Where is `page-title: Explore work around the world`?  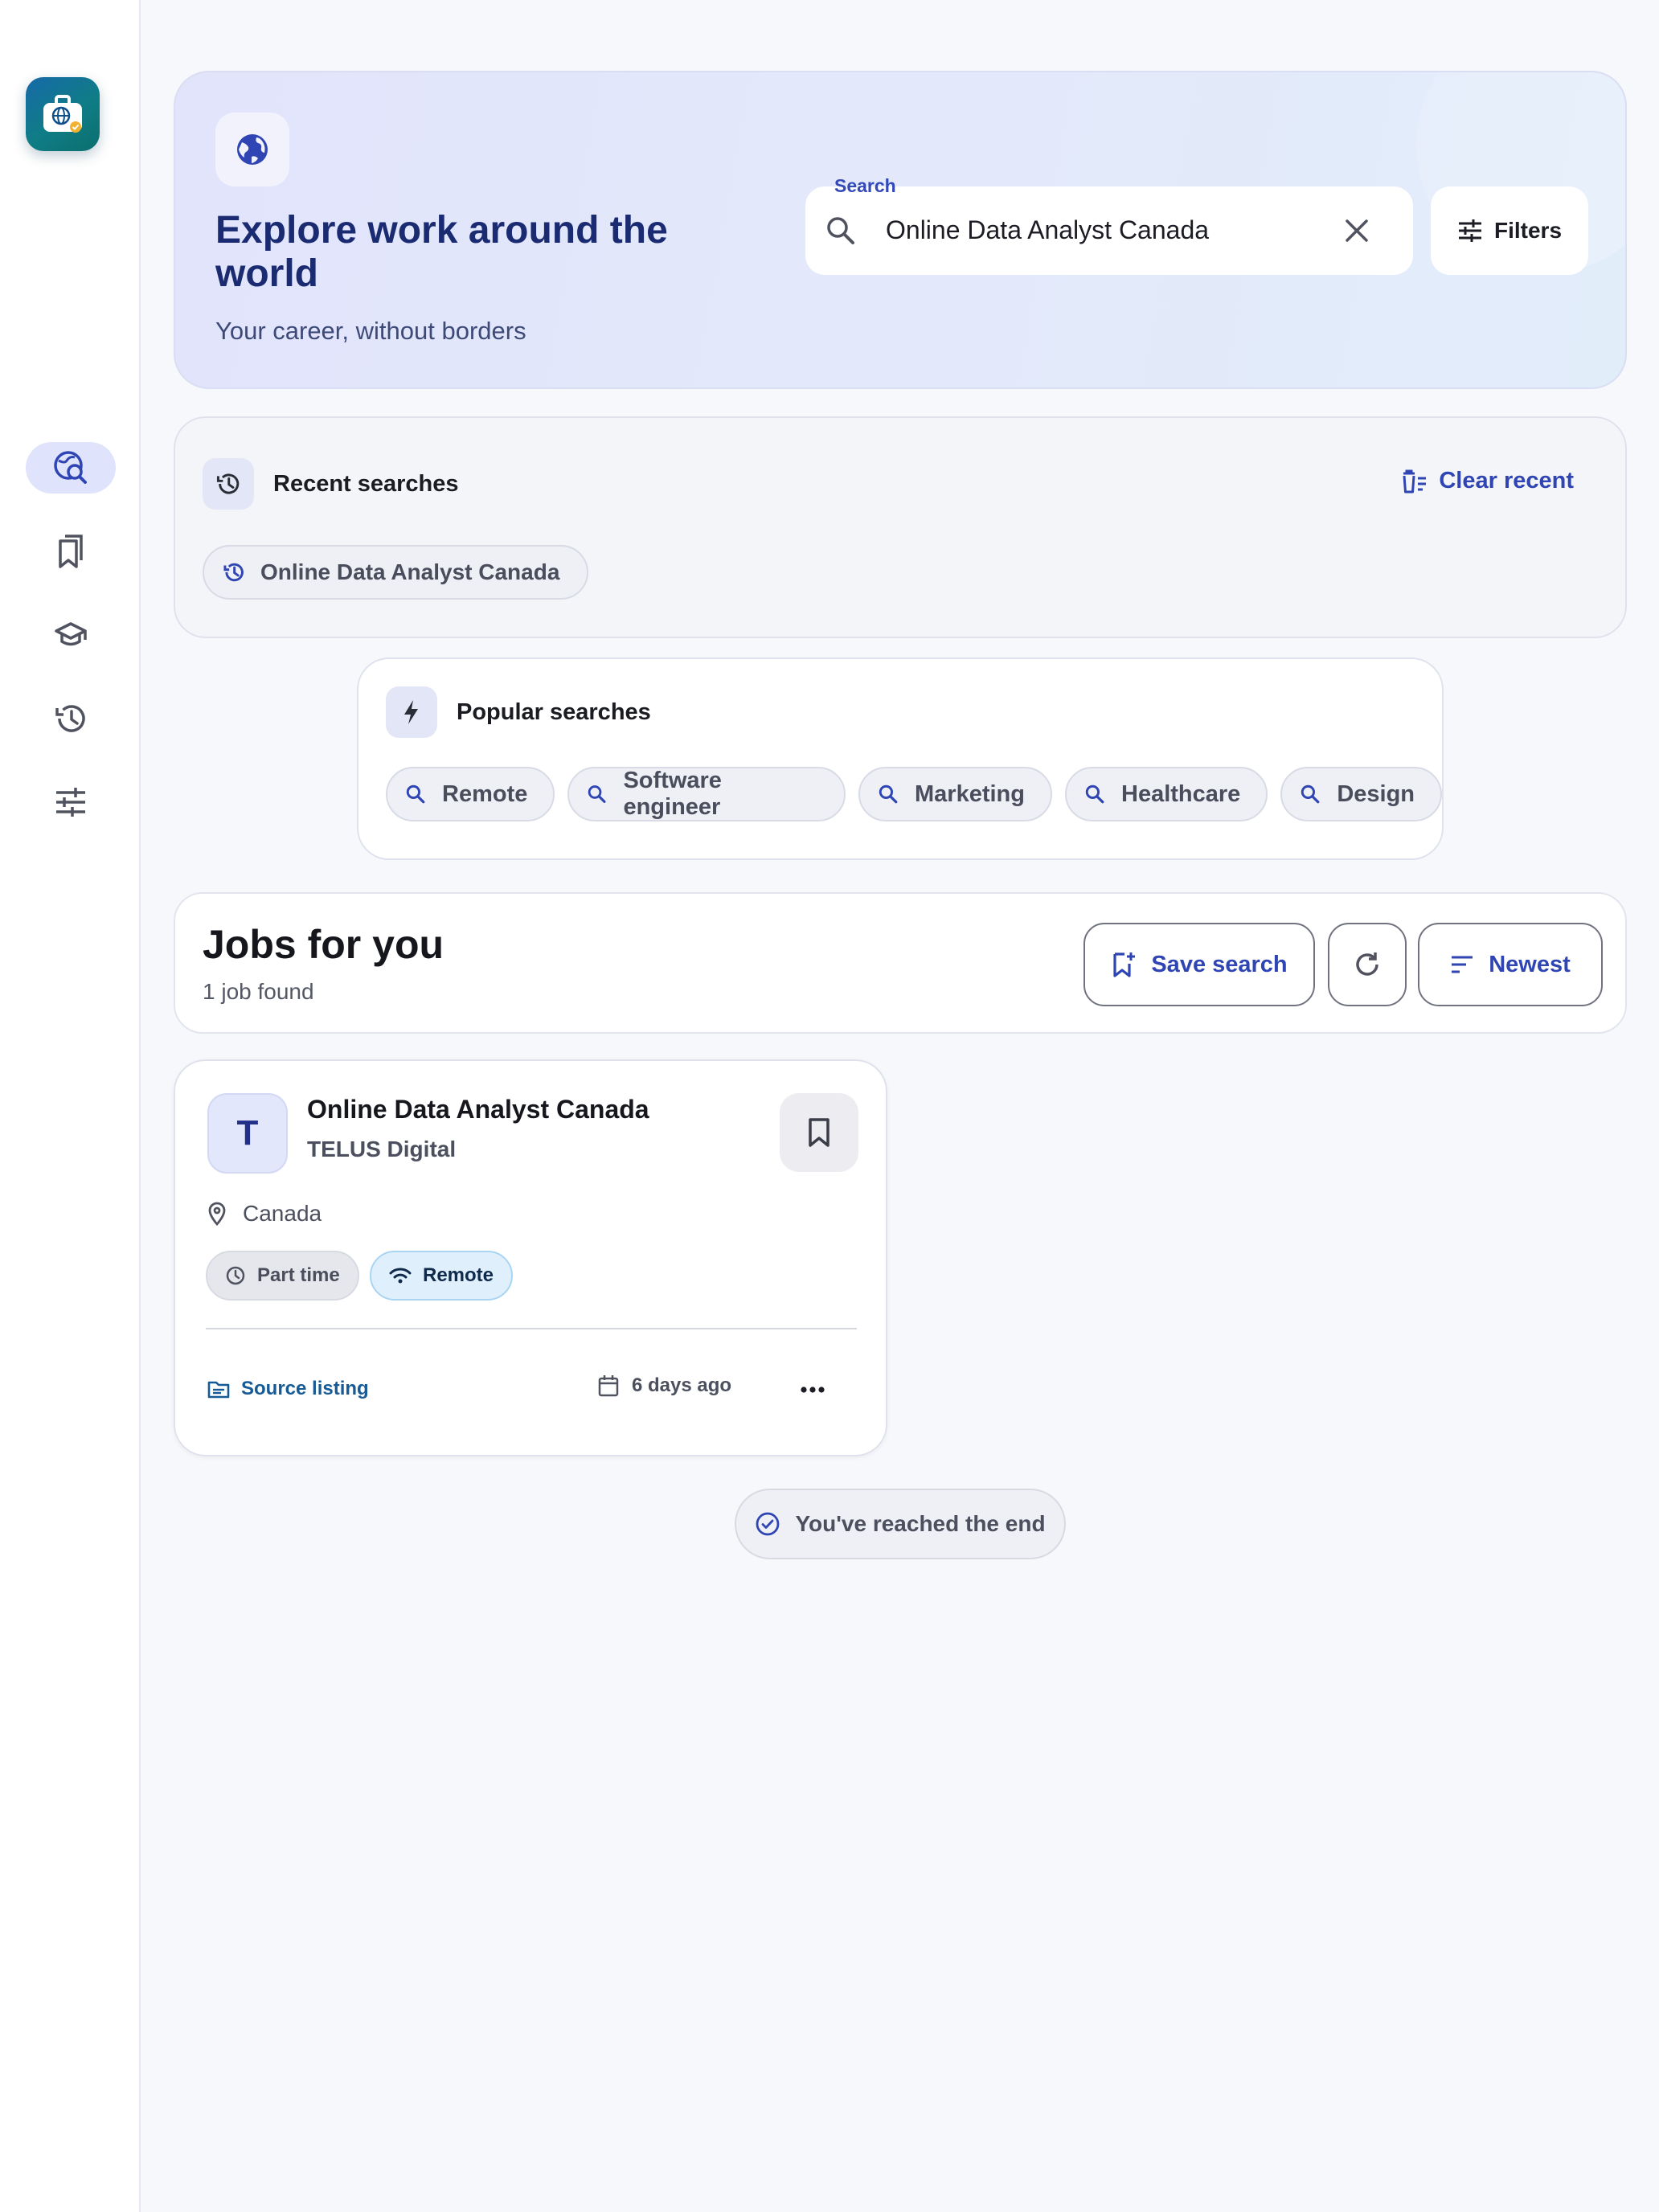
page-title: Explore work around the world is located at coordinates (442, 252).